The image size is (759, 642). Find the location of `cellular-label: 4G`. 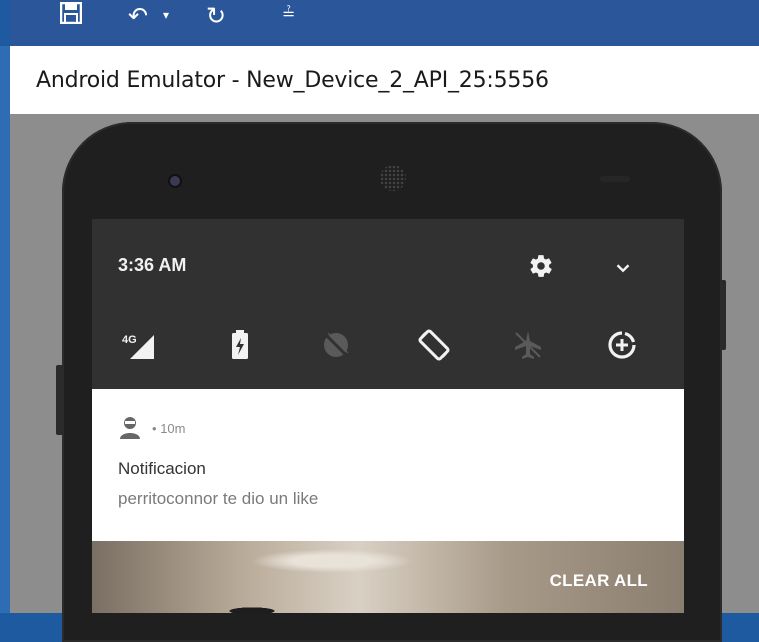

cellular-label: 4G is located at coordinates (129, 340).